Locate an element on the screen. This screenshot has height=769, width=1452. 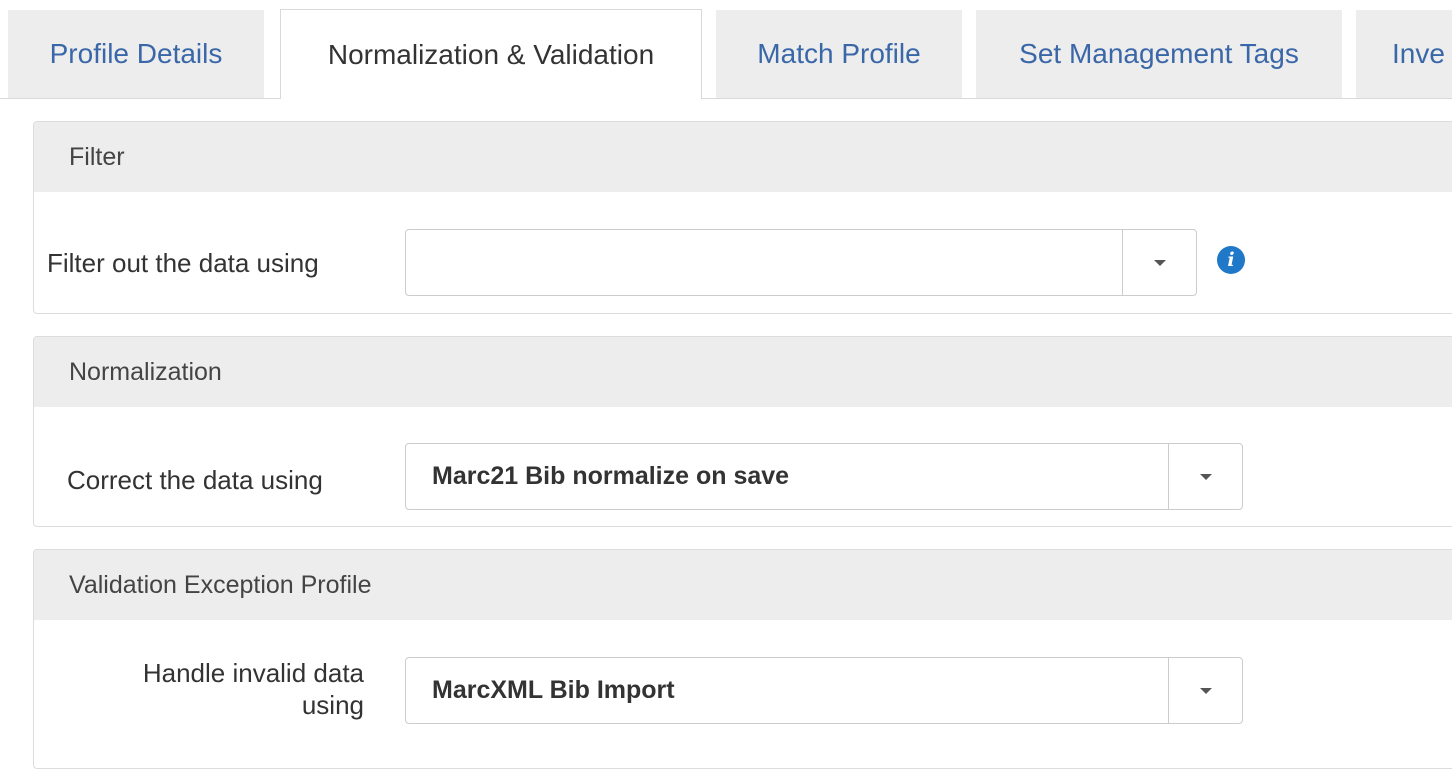
normalization-dropdown-button is located at coordinates (1205, 476).